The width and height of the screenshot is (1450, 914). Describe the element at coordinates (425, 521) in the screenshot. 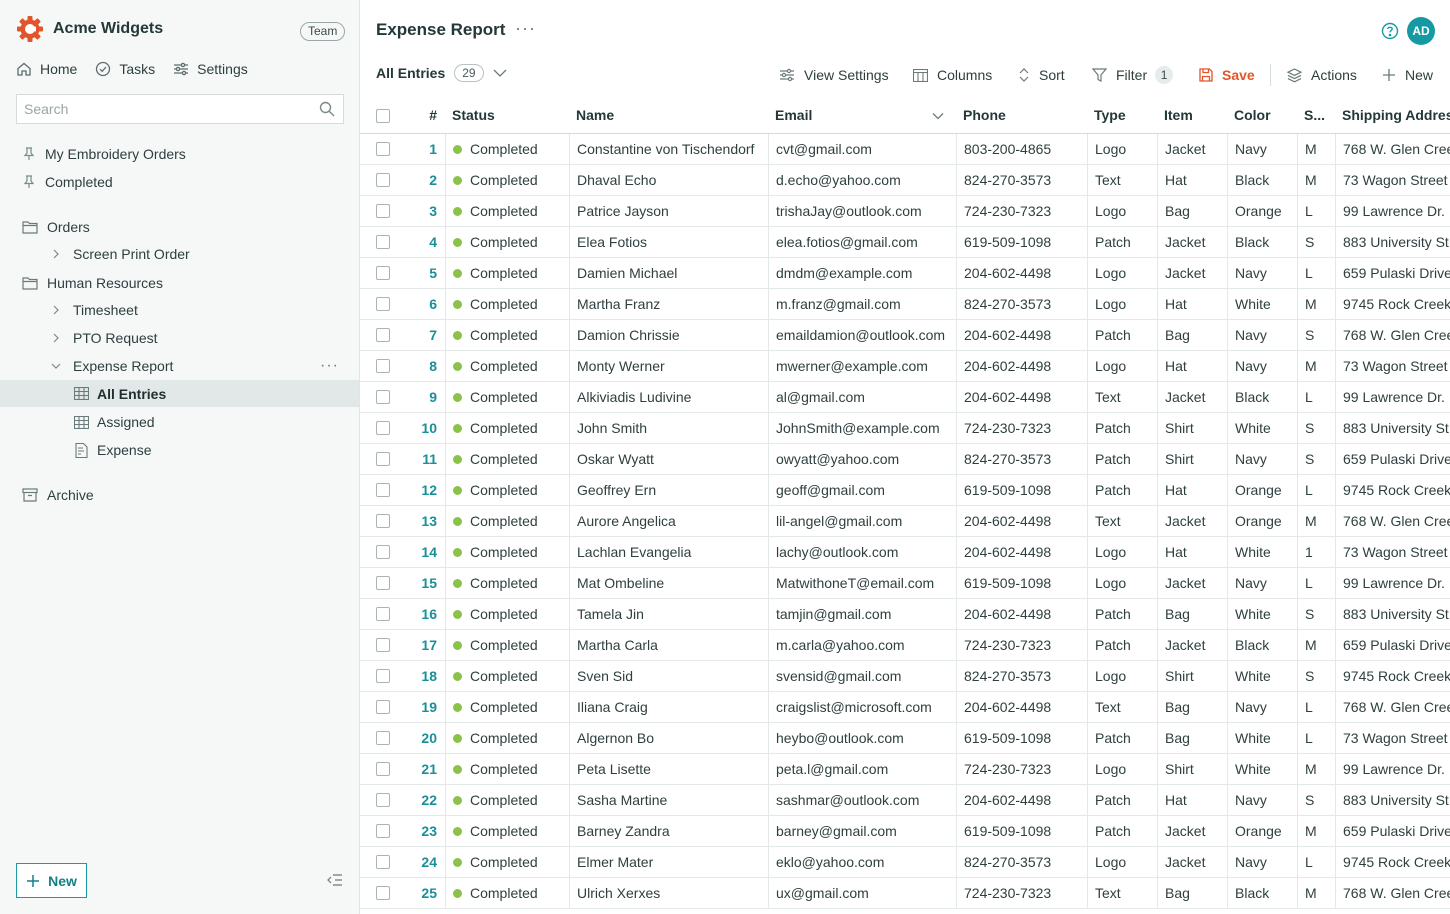

I see `cell-number: 13` at that location.